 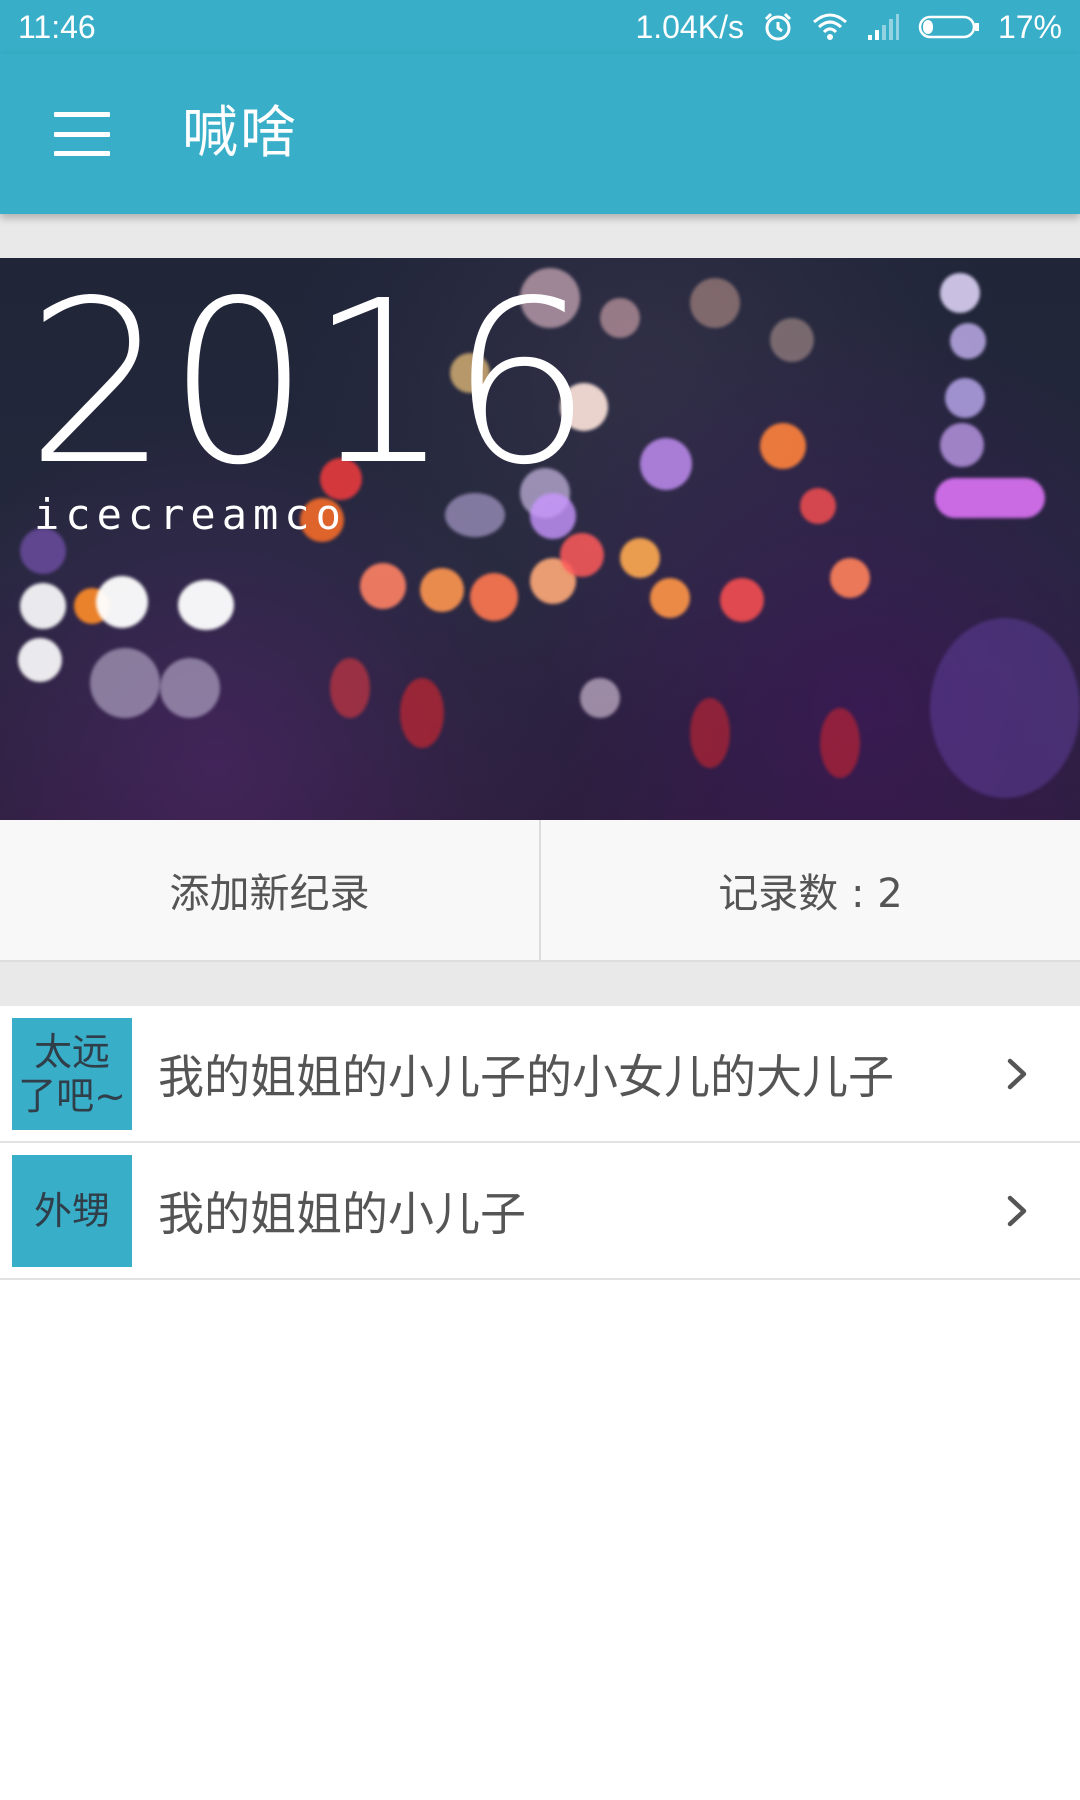 What do you see at coordinates (883, 27) in the screenshot?
I see `signal-icon` at bounding box center [883, 27].